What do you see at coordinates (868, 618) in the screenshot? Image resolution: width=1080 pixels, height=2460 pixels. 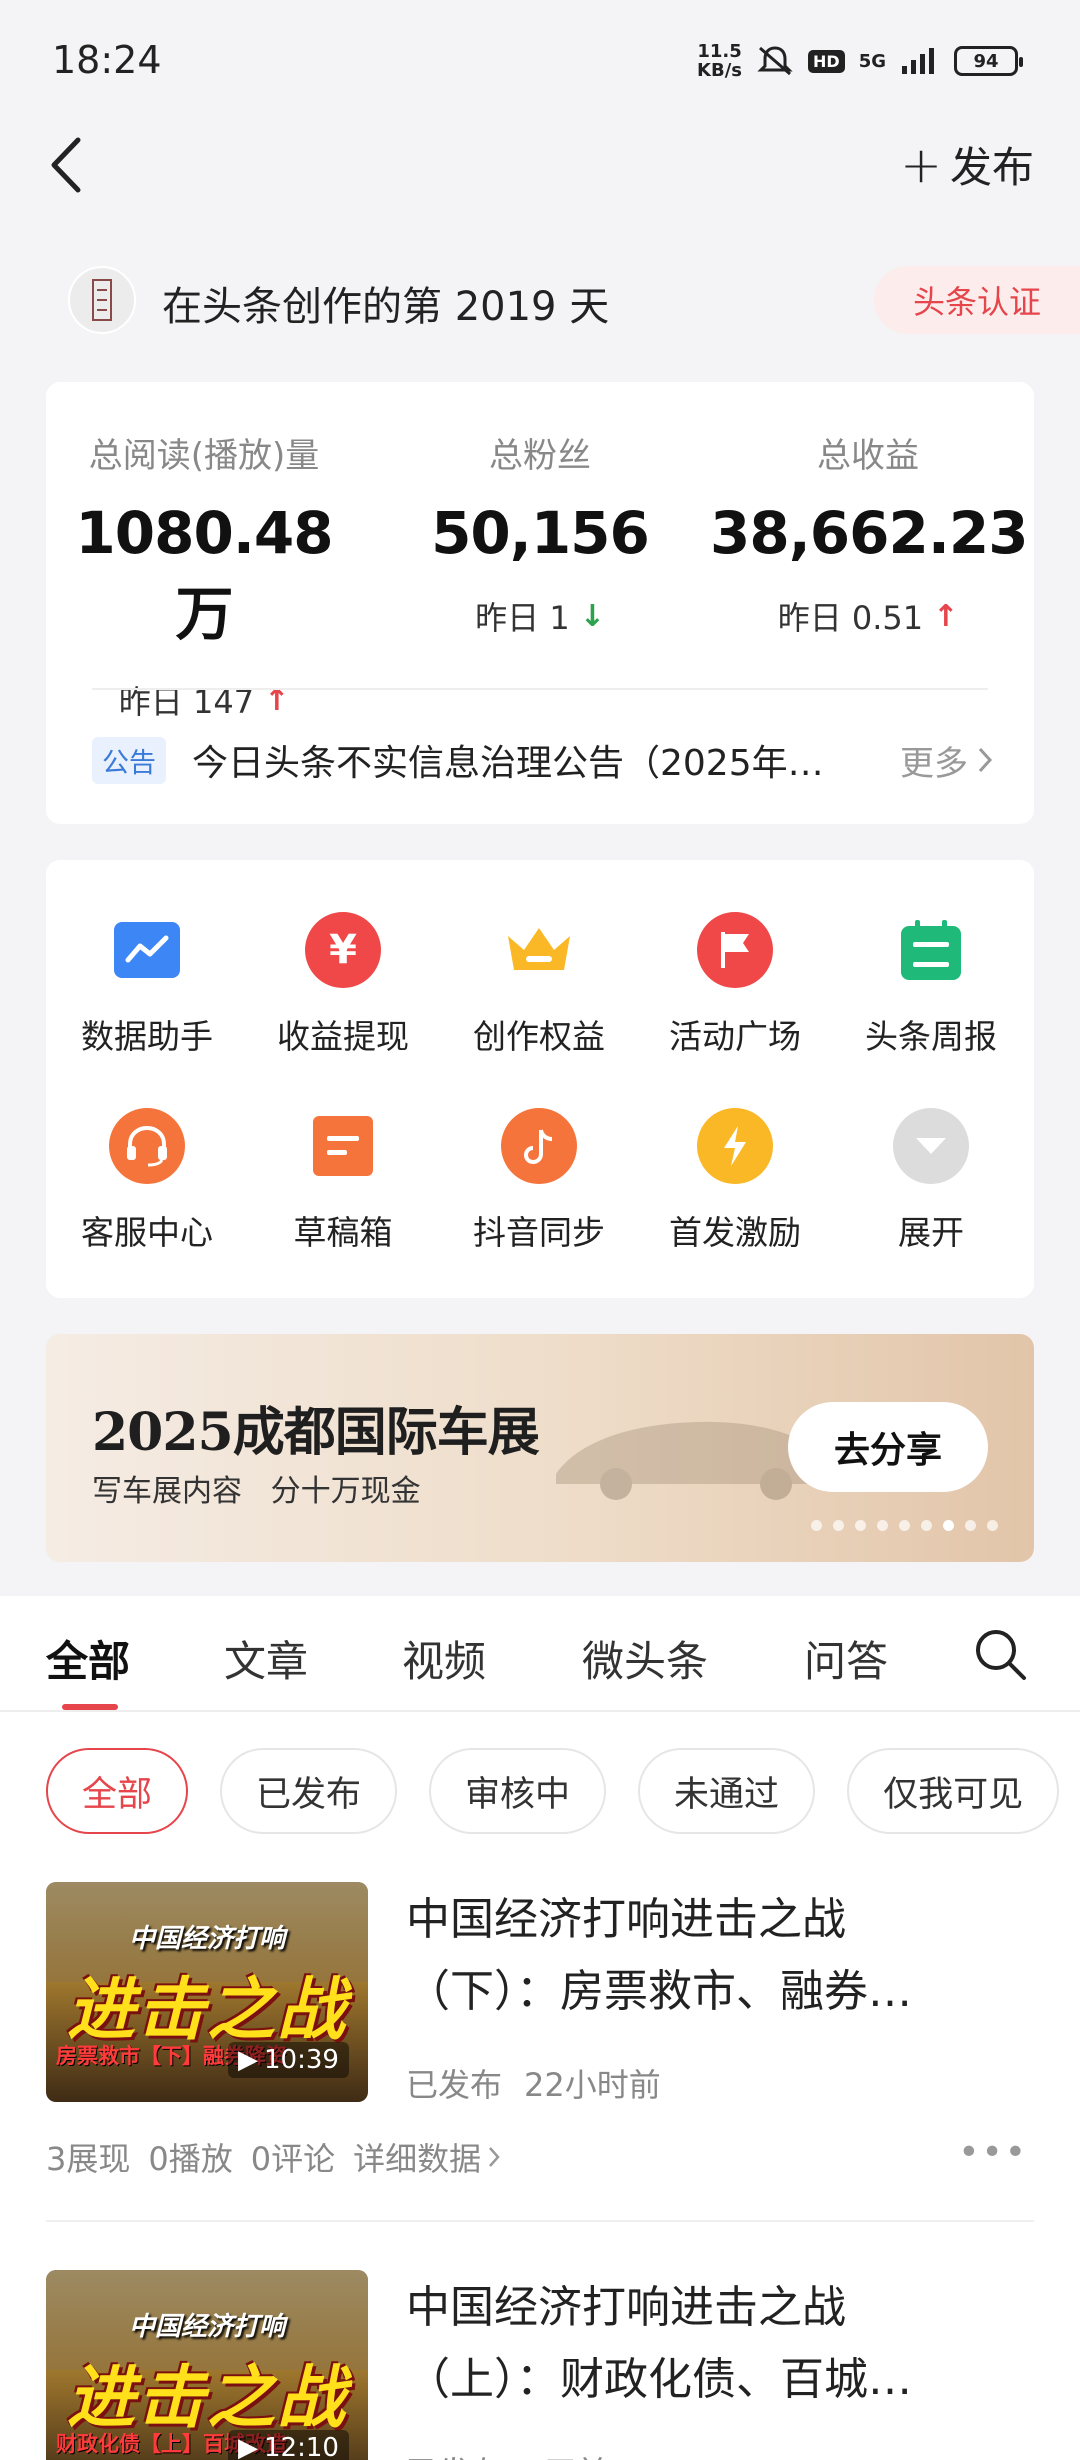 I see `stat-delta: 昨日 0.51 ↑` at bounding box center [868, 618].